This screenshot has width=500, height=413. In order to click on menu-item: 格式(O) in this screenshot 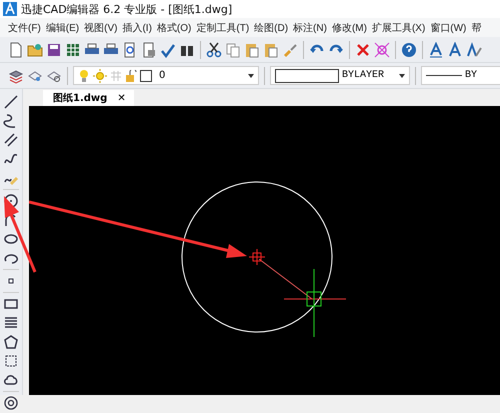, I will do `click(174, 27)`.